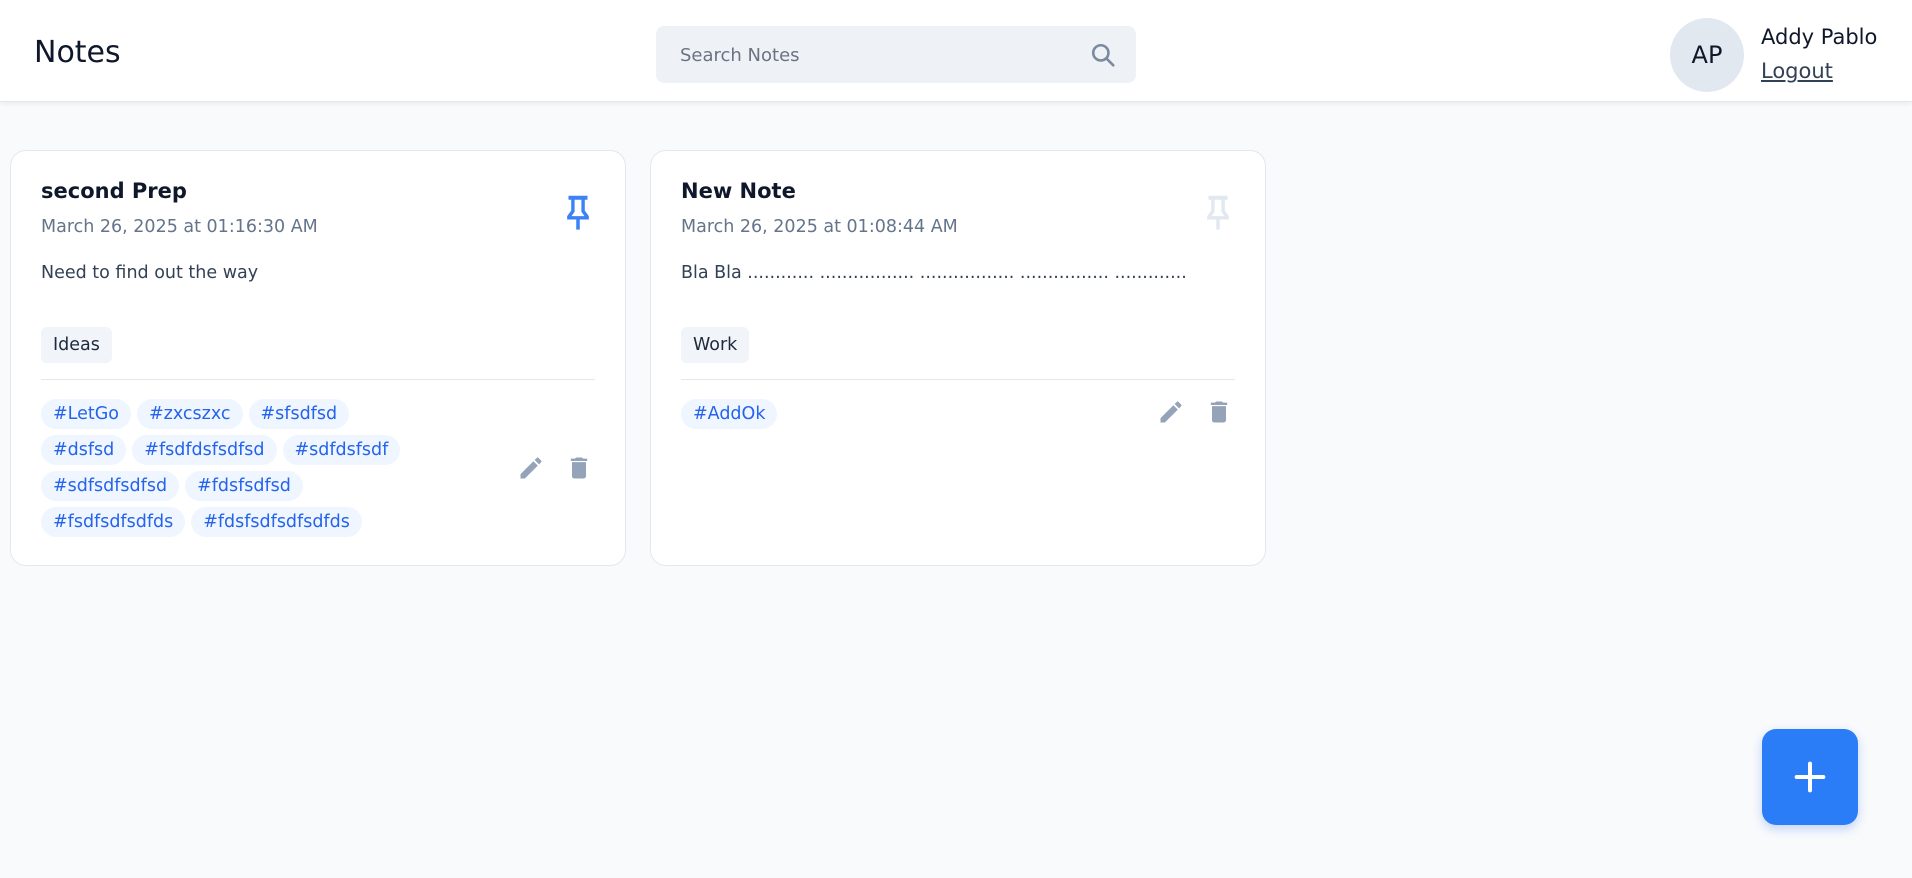 This screenshot has width=1912, height=878. I want to click on app-header: Notes AP Addy Pablo Logout, so click(956, 53).